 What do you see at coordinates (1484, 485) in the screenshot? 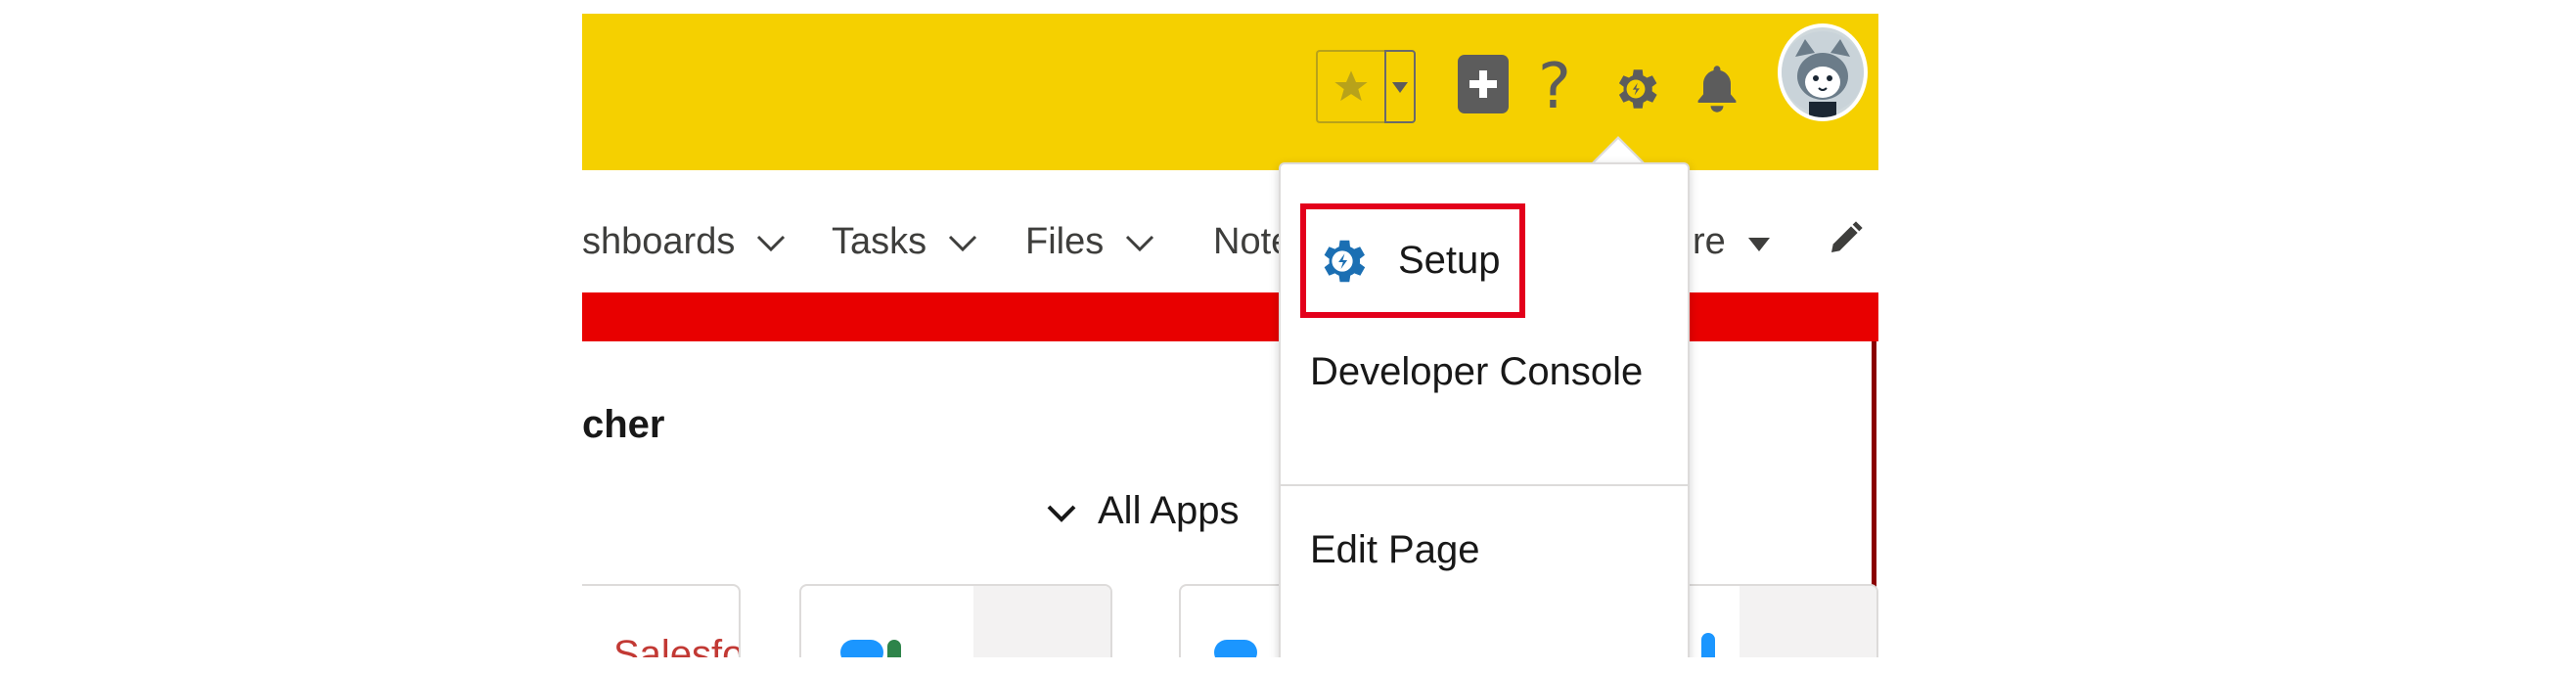
I see `menu-divider` at bounding box center [1484, 485].